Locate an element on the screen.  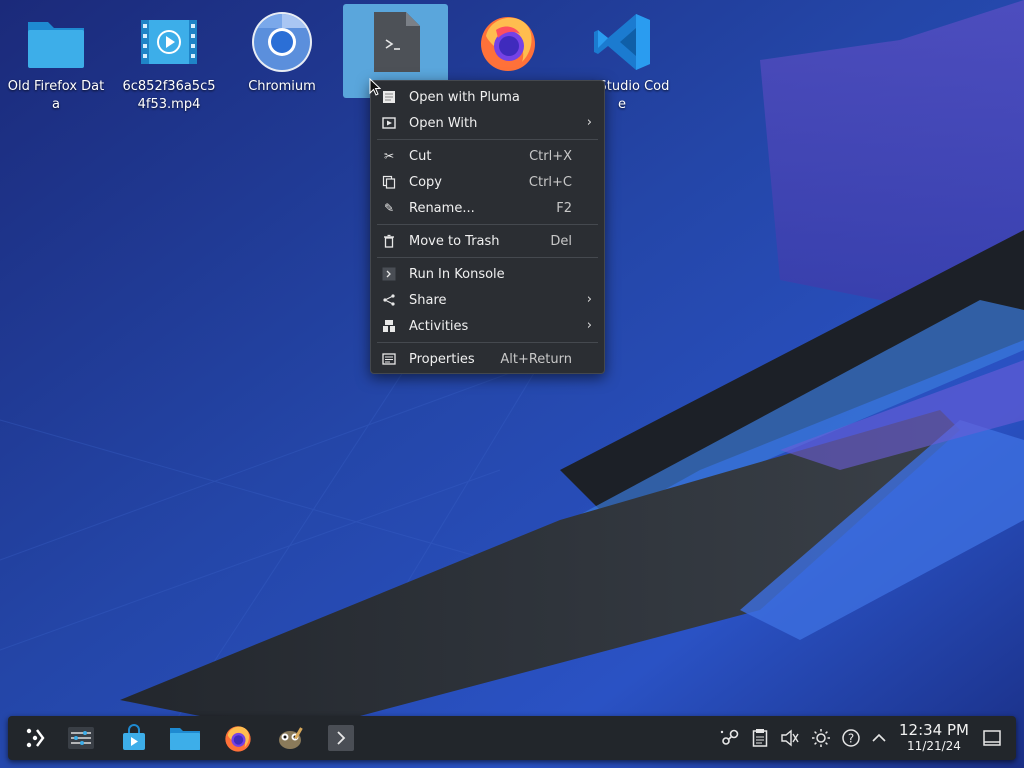
steam-icon is located at coordinates (730, 738).